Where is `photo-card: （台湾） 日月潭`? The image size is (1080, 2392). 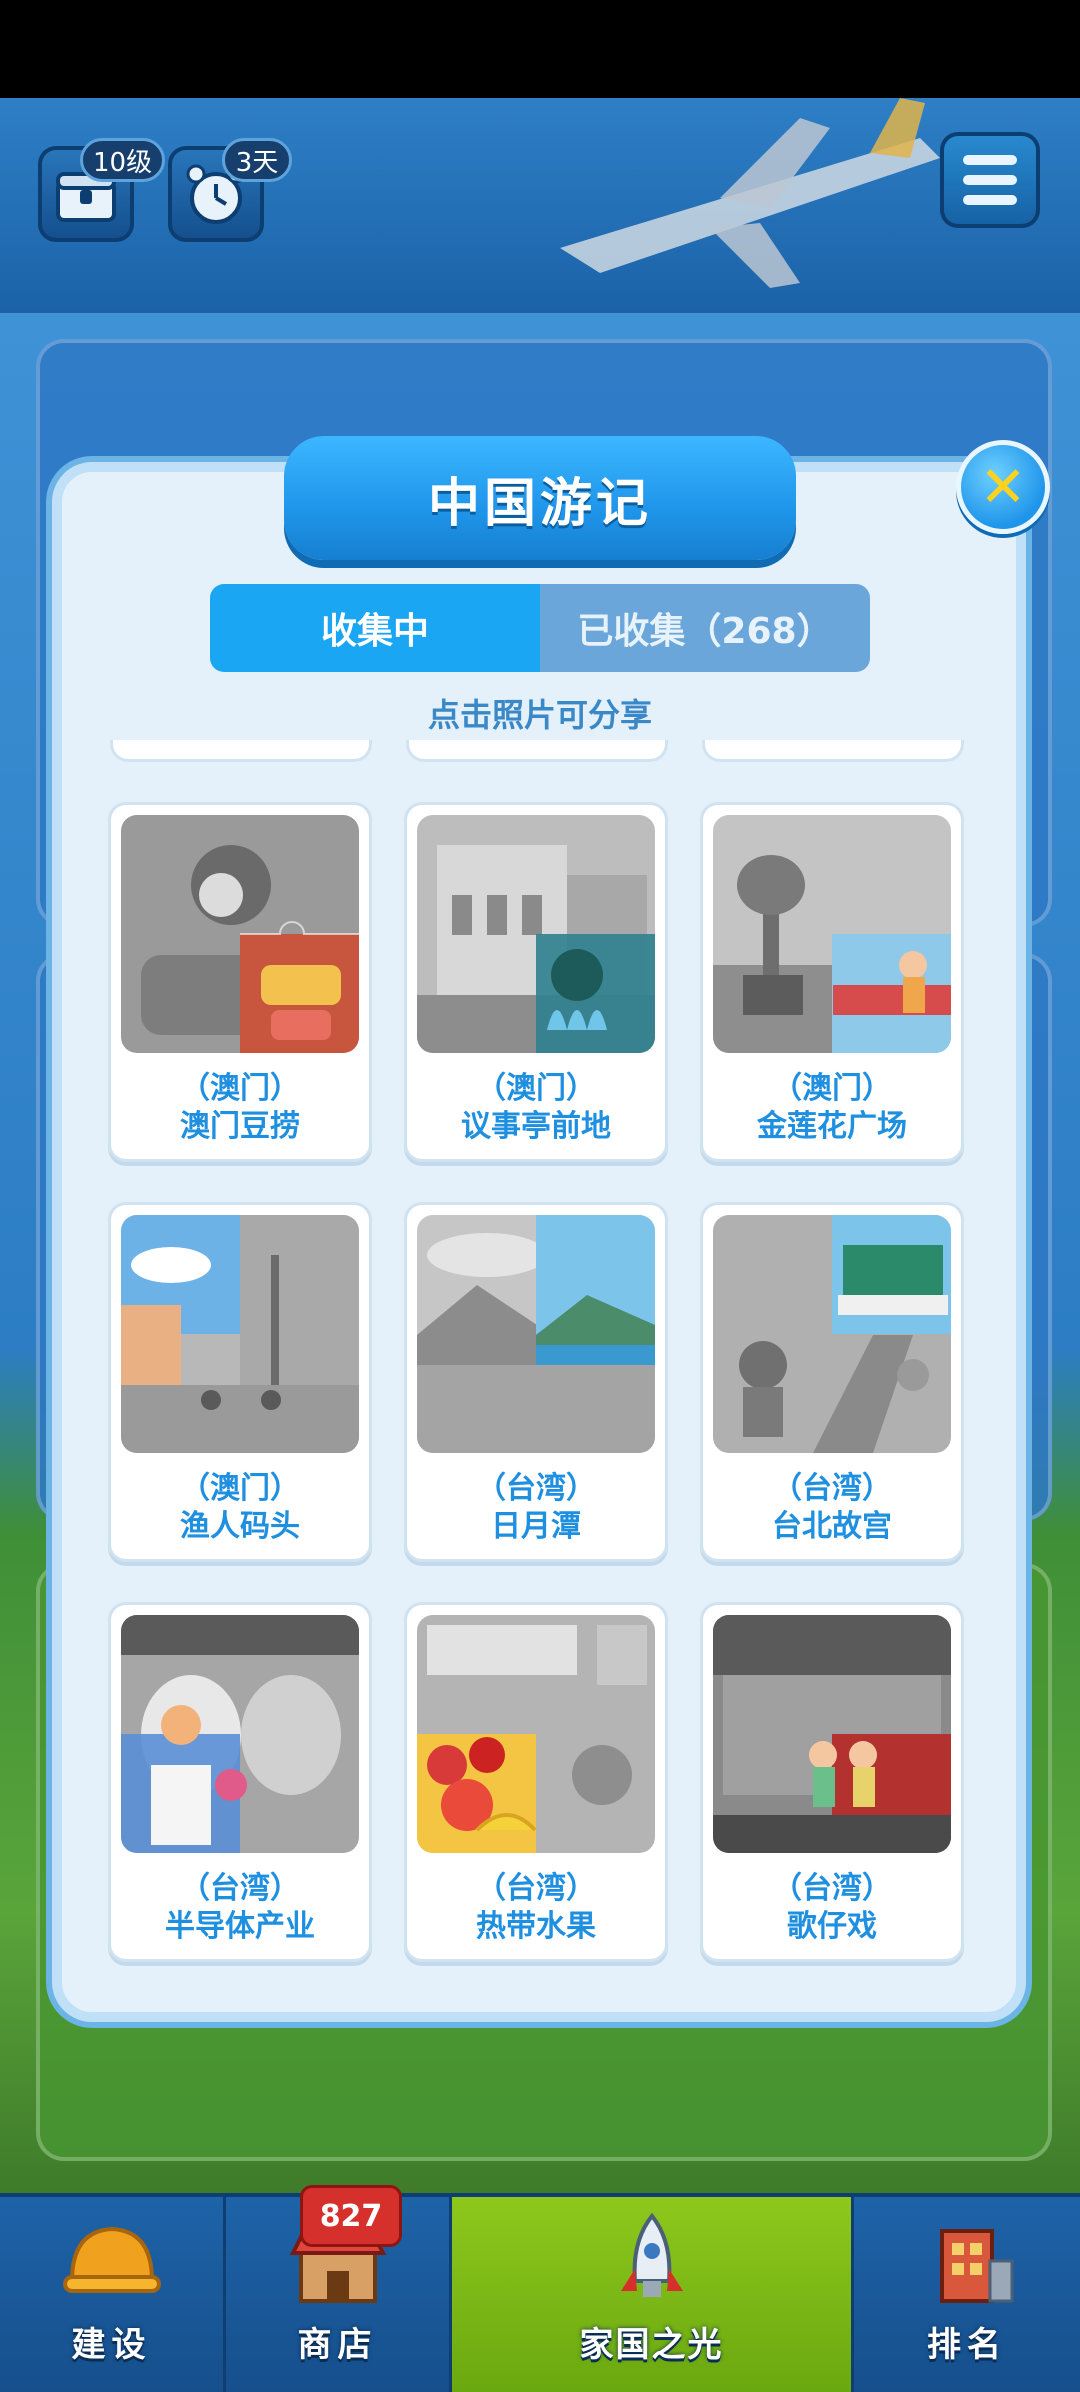 photo-card: （台湾） 日月潭 is located at coordinates (536, 1382).